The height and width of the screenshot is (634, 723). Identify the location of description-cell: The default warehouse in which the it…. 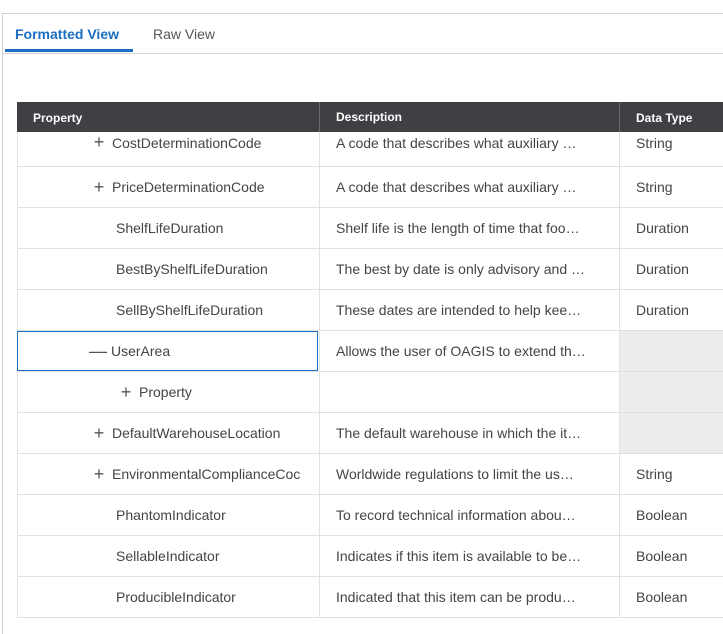
(469, 433).